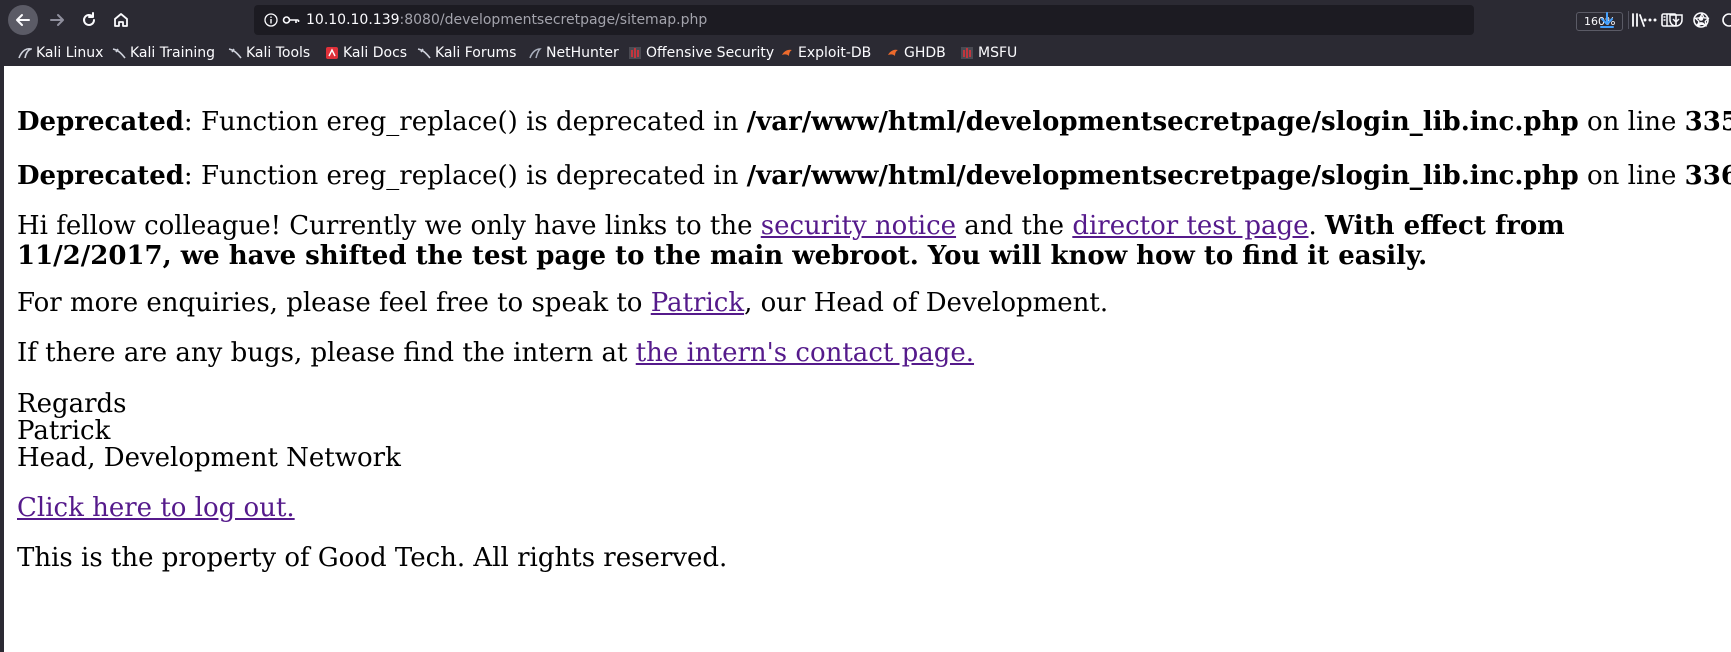  Describe the element at coordinates (1707, 176) in the screenshot. I see `warning-line-number: 336` at that location.